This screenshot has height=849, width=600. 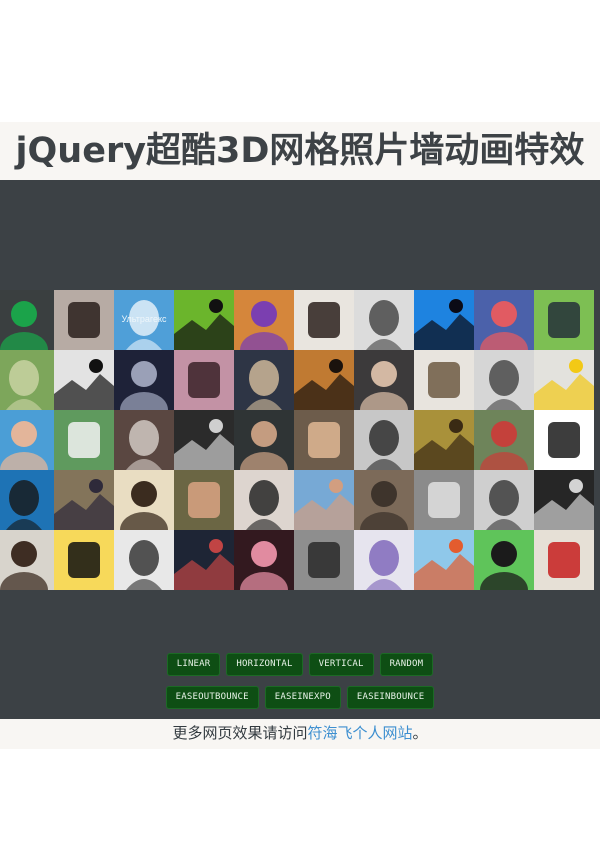 What do you see at coordinates (27, 560) in the screenshot?
I see `man-stubble-photo` at bounding box center [27, 560].